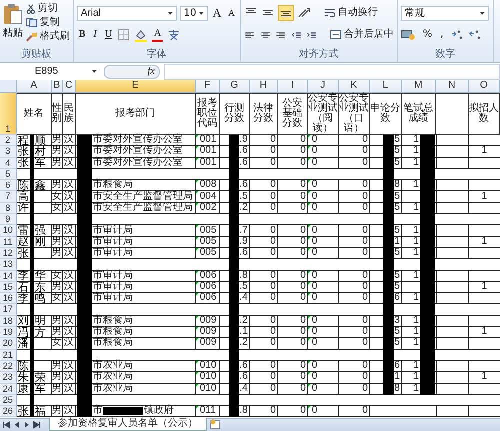 The image size is (500, 431). What do you see at coordinates (8, 220) in the screenshot?
I see `row-number: 9` at bounding box center [8, 220].